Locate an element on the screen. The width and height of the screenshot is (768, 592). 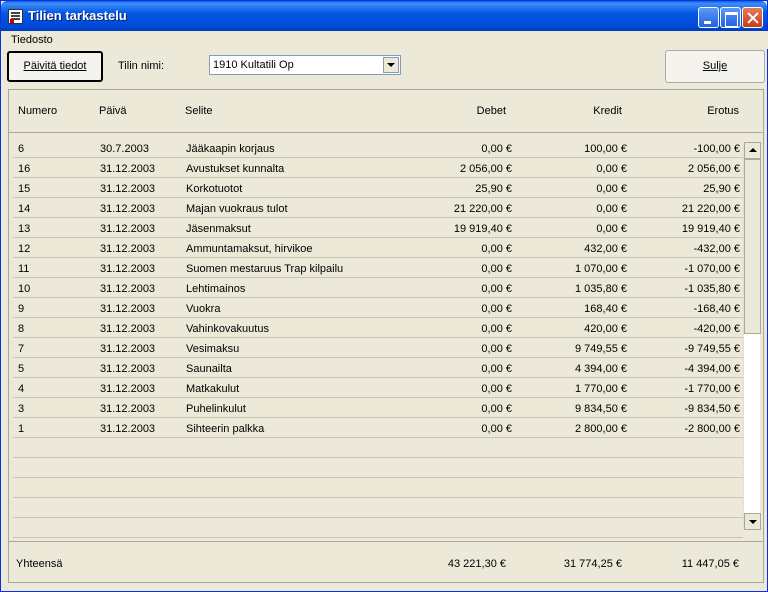
refresh-button: Päivitä tiedot is located at coordinates (55, 66).